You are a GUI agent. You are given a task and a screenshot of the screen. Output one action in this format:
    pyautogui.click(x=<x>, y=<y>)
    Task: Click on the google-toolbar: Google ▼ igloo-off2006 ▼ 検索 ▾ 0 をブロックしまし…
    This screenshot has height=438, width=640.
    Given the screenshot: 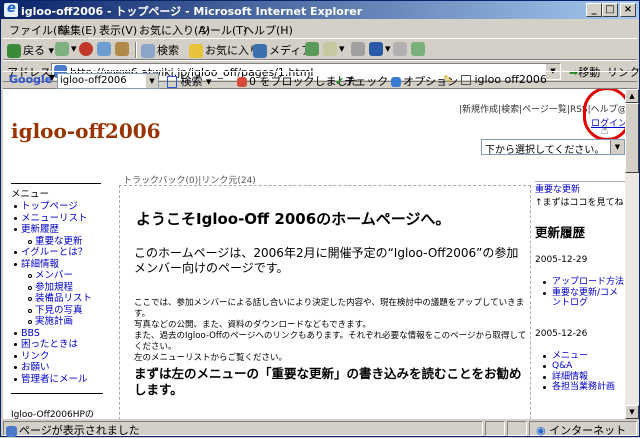 What is the action you would take?
    pyautogui.click(x=320, y=80)
    